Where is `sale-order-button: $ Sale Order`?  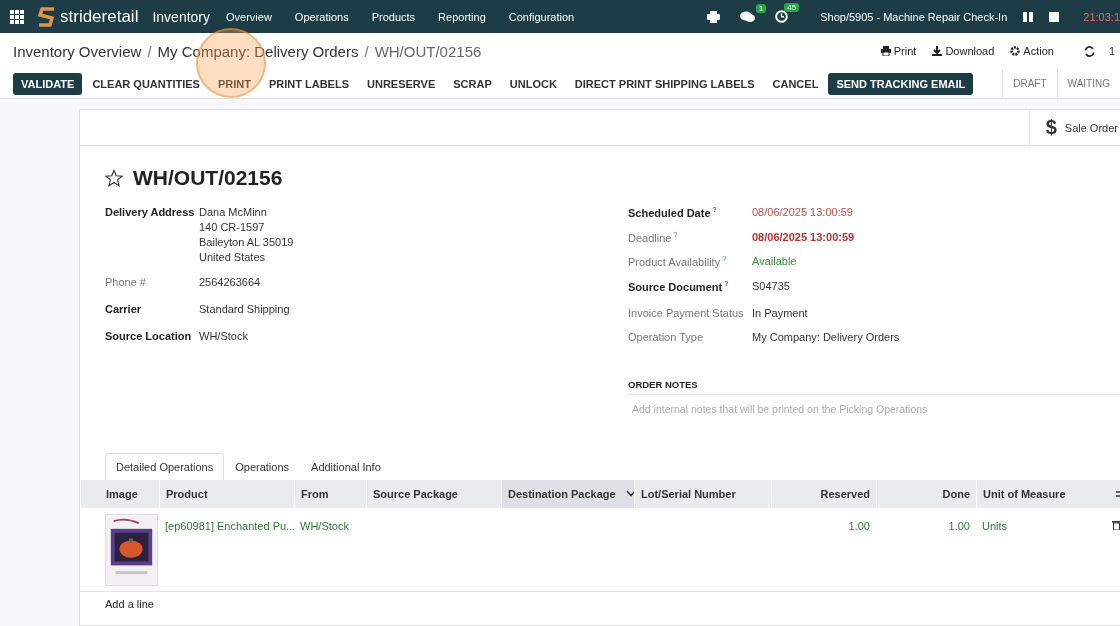
sale-order-button: $ Sale Order is located at coordinates (1074, 127).